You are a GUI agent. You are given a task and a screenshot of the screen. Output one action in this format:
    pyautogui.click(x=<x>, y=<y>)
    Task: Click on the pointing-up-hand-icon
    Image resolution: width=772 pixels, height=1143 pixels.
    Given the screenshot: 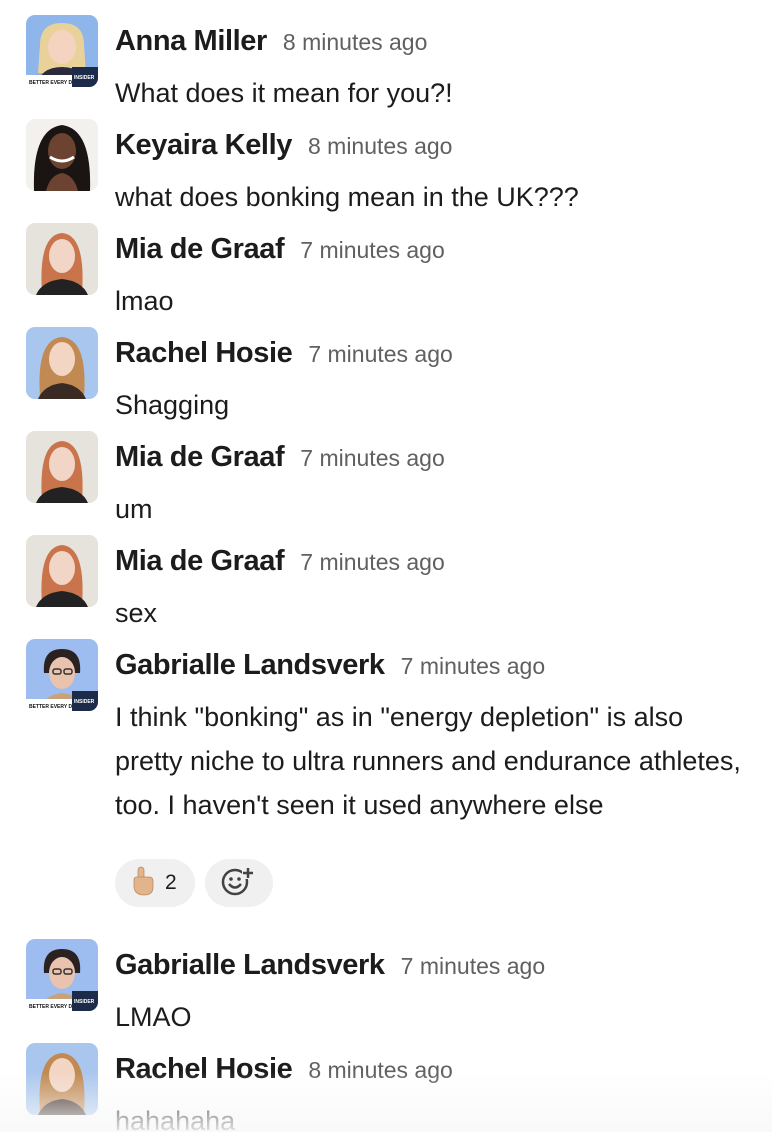 What is the action you would take?
    pyautogui.click(x=142, y=883)
    